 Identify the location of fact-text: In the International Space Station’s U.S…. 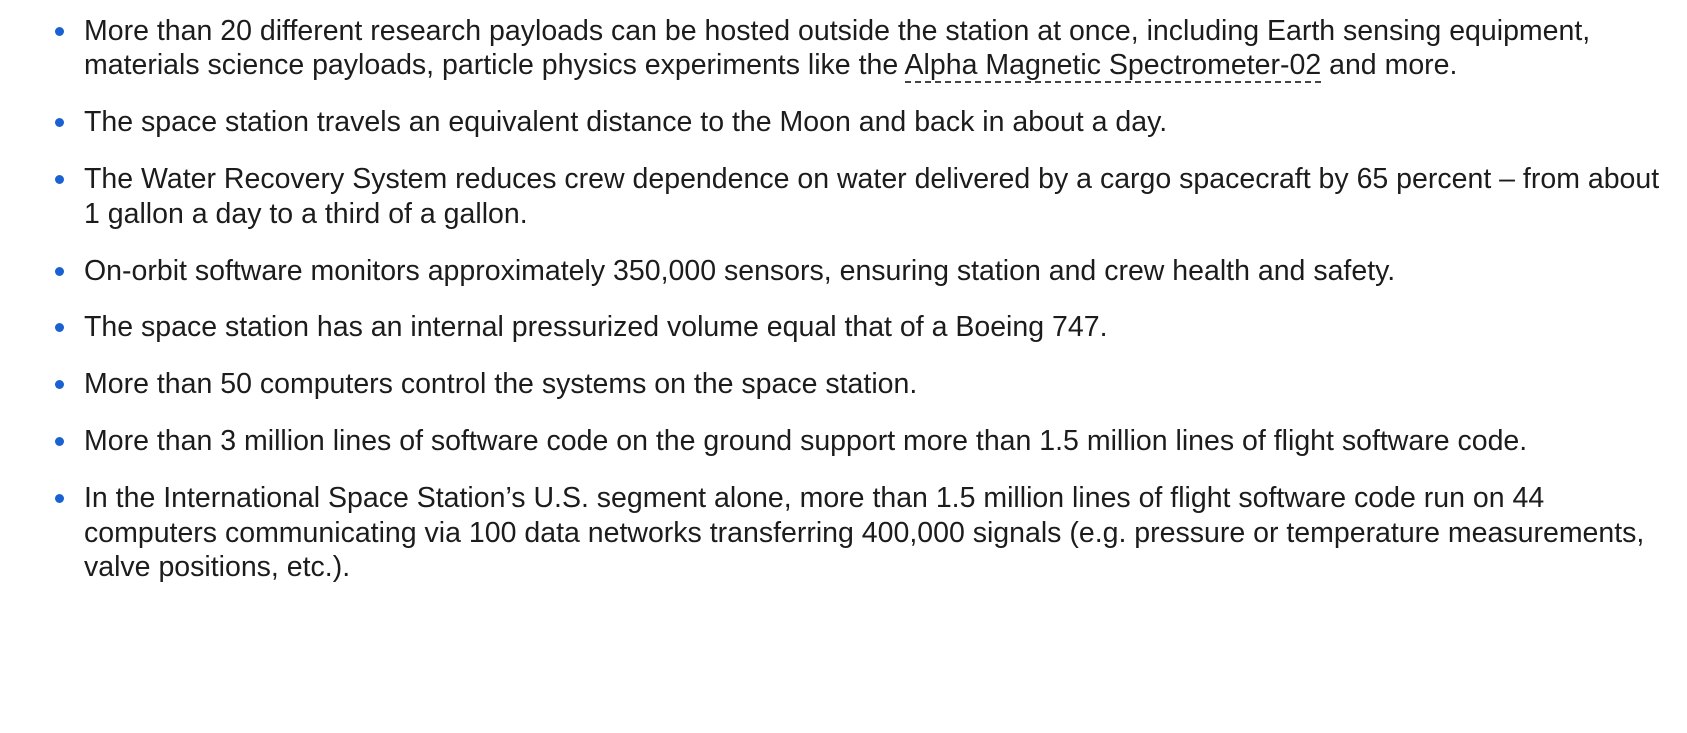
(864, 532).